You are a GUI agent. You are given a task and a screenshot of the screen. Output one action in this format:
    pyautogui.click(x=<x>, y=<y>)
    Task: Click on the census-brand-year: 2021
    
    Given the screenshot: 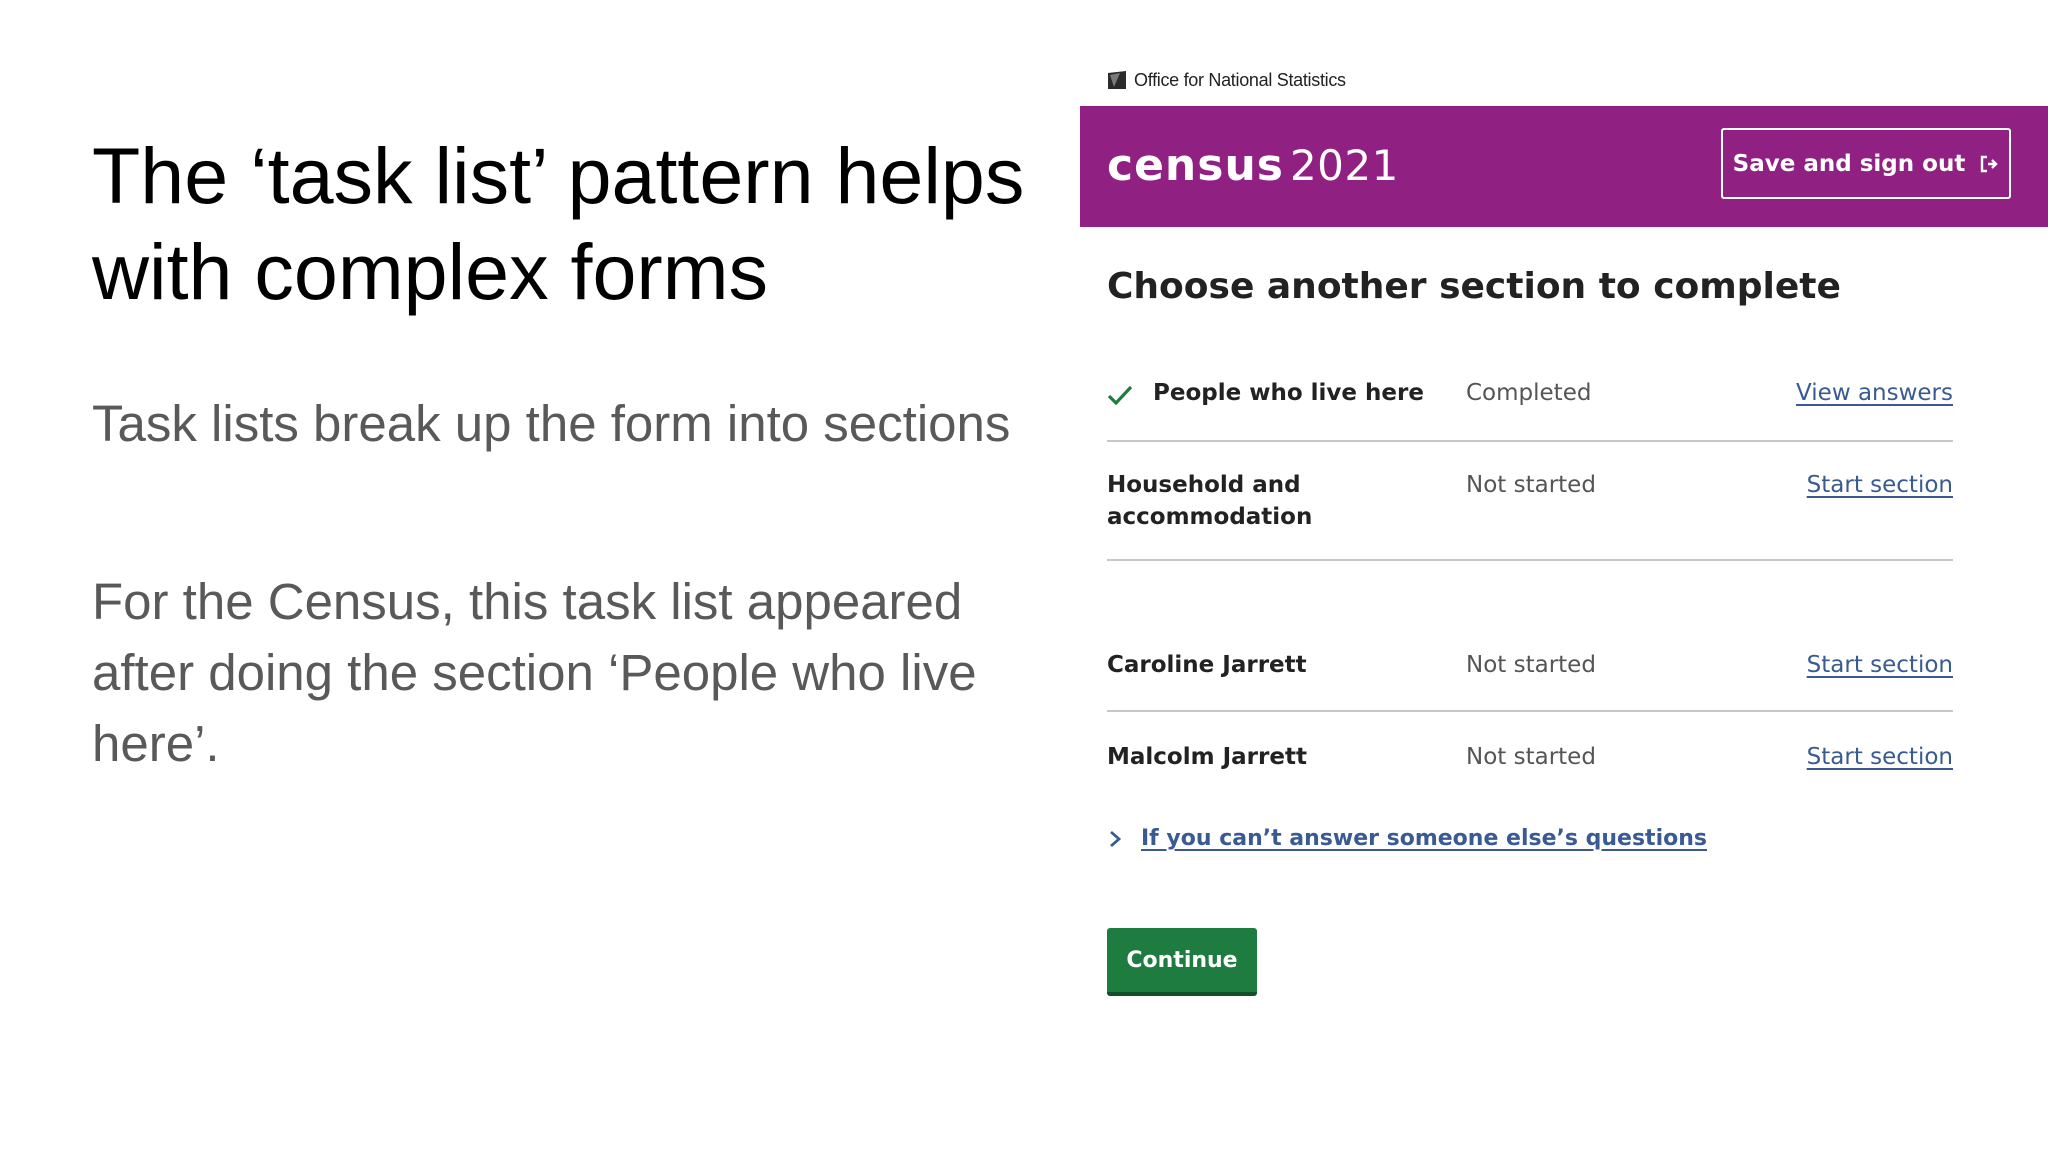 What is the action you would take?
    pyautogui.click(x=1344, y=165)
    